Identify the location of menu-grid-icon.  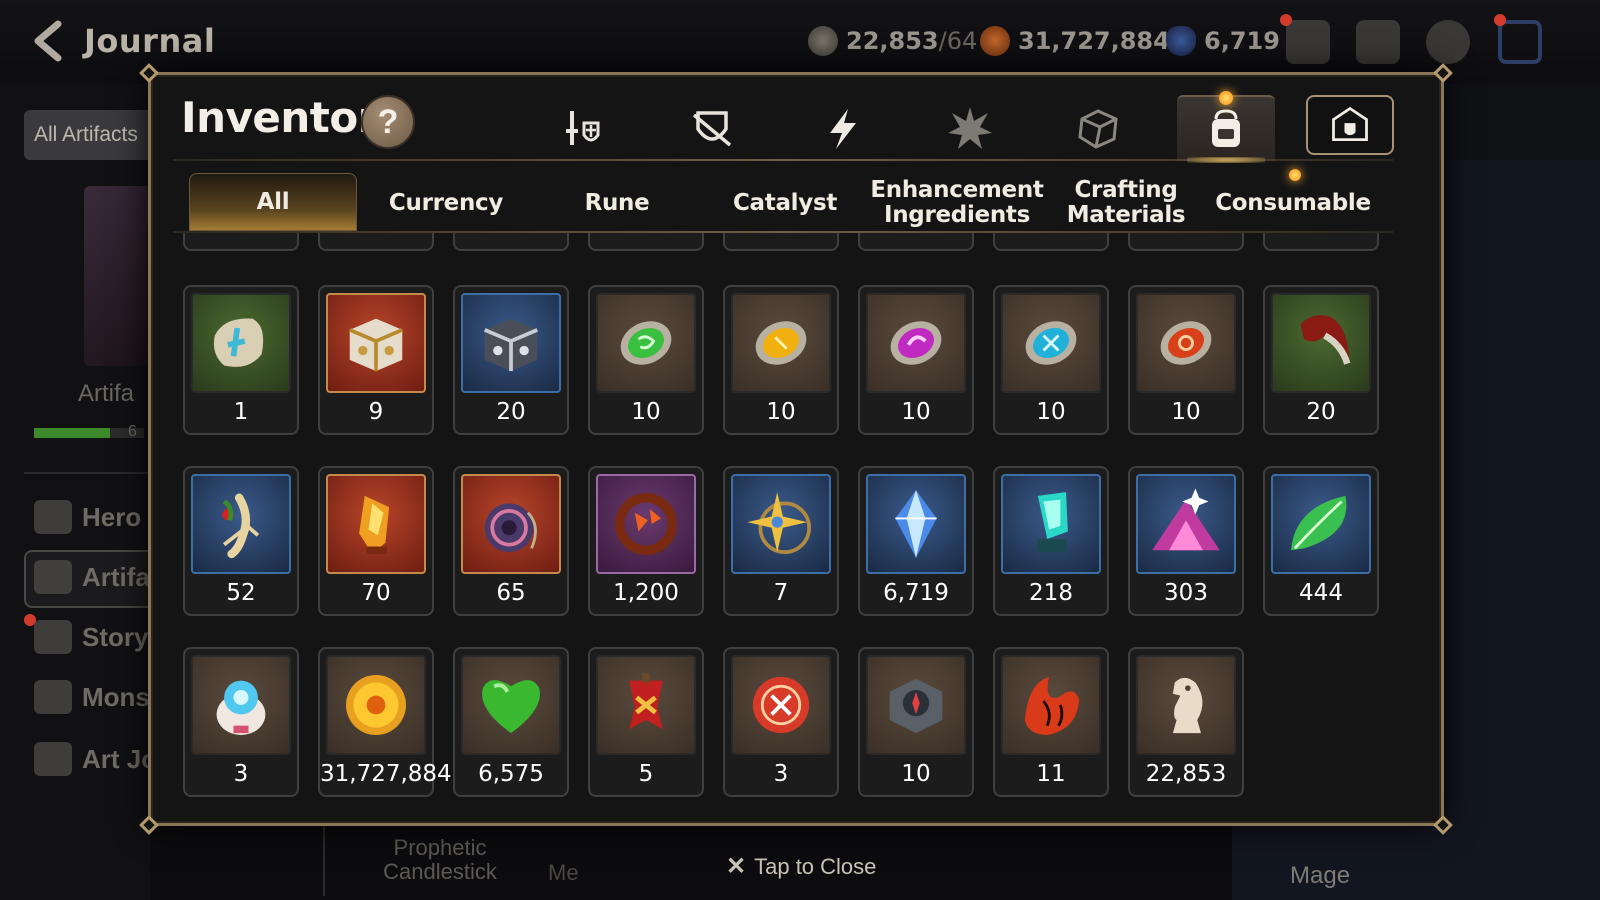
(1520, 42).